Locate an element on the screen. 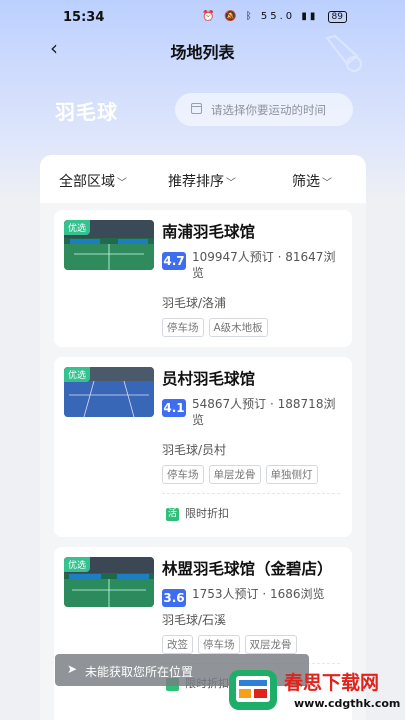  bluetooth-icon: ᛒ is located at coordinates (250, 16).